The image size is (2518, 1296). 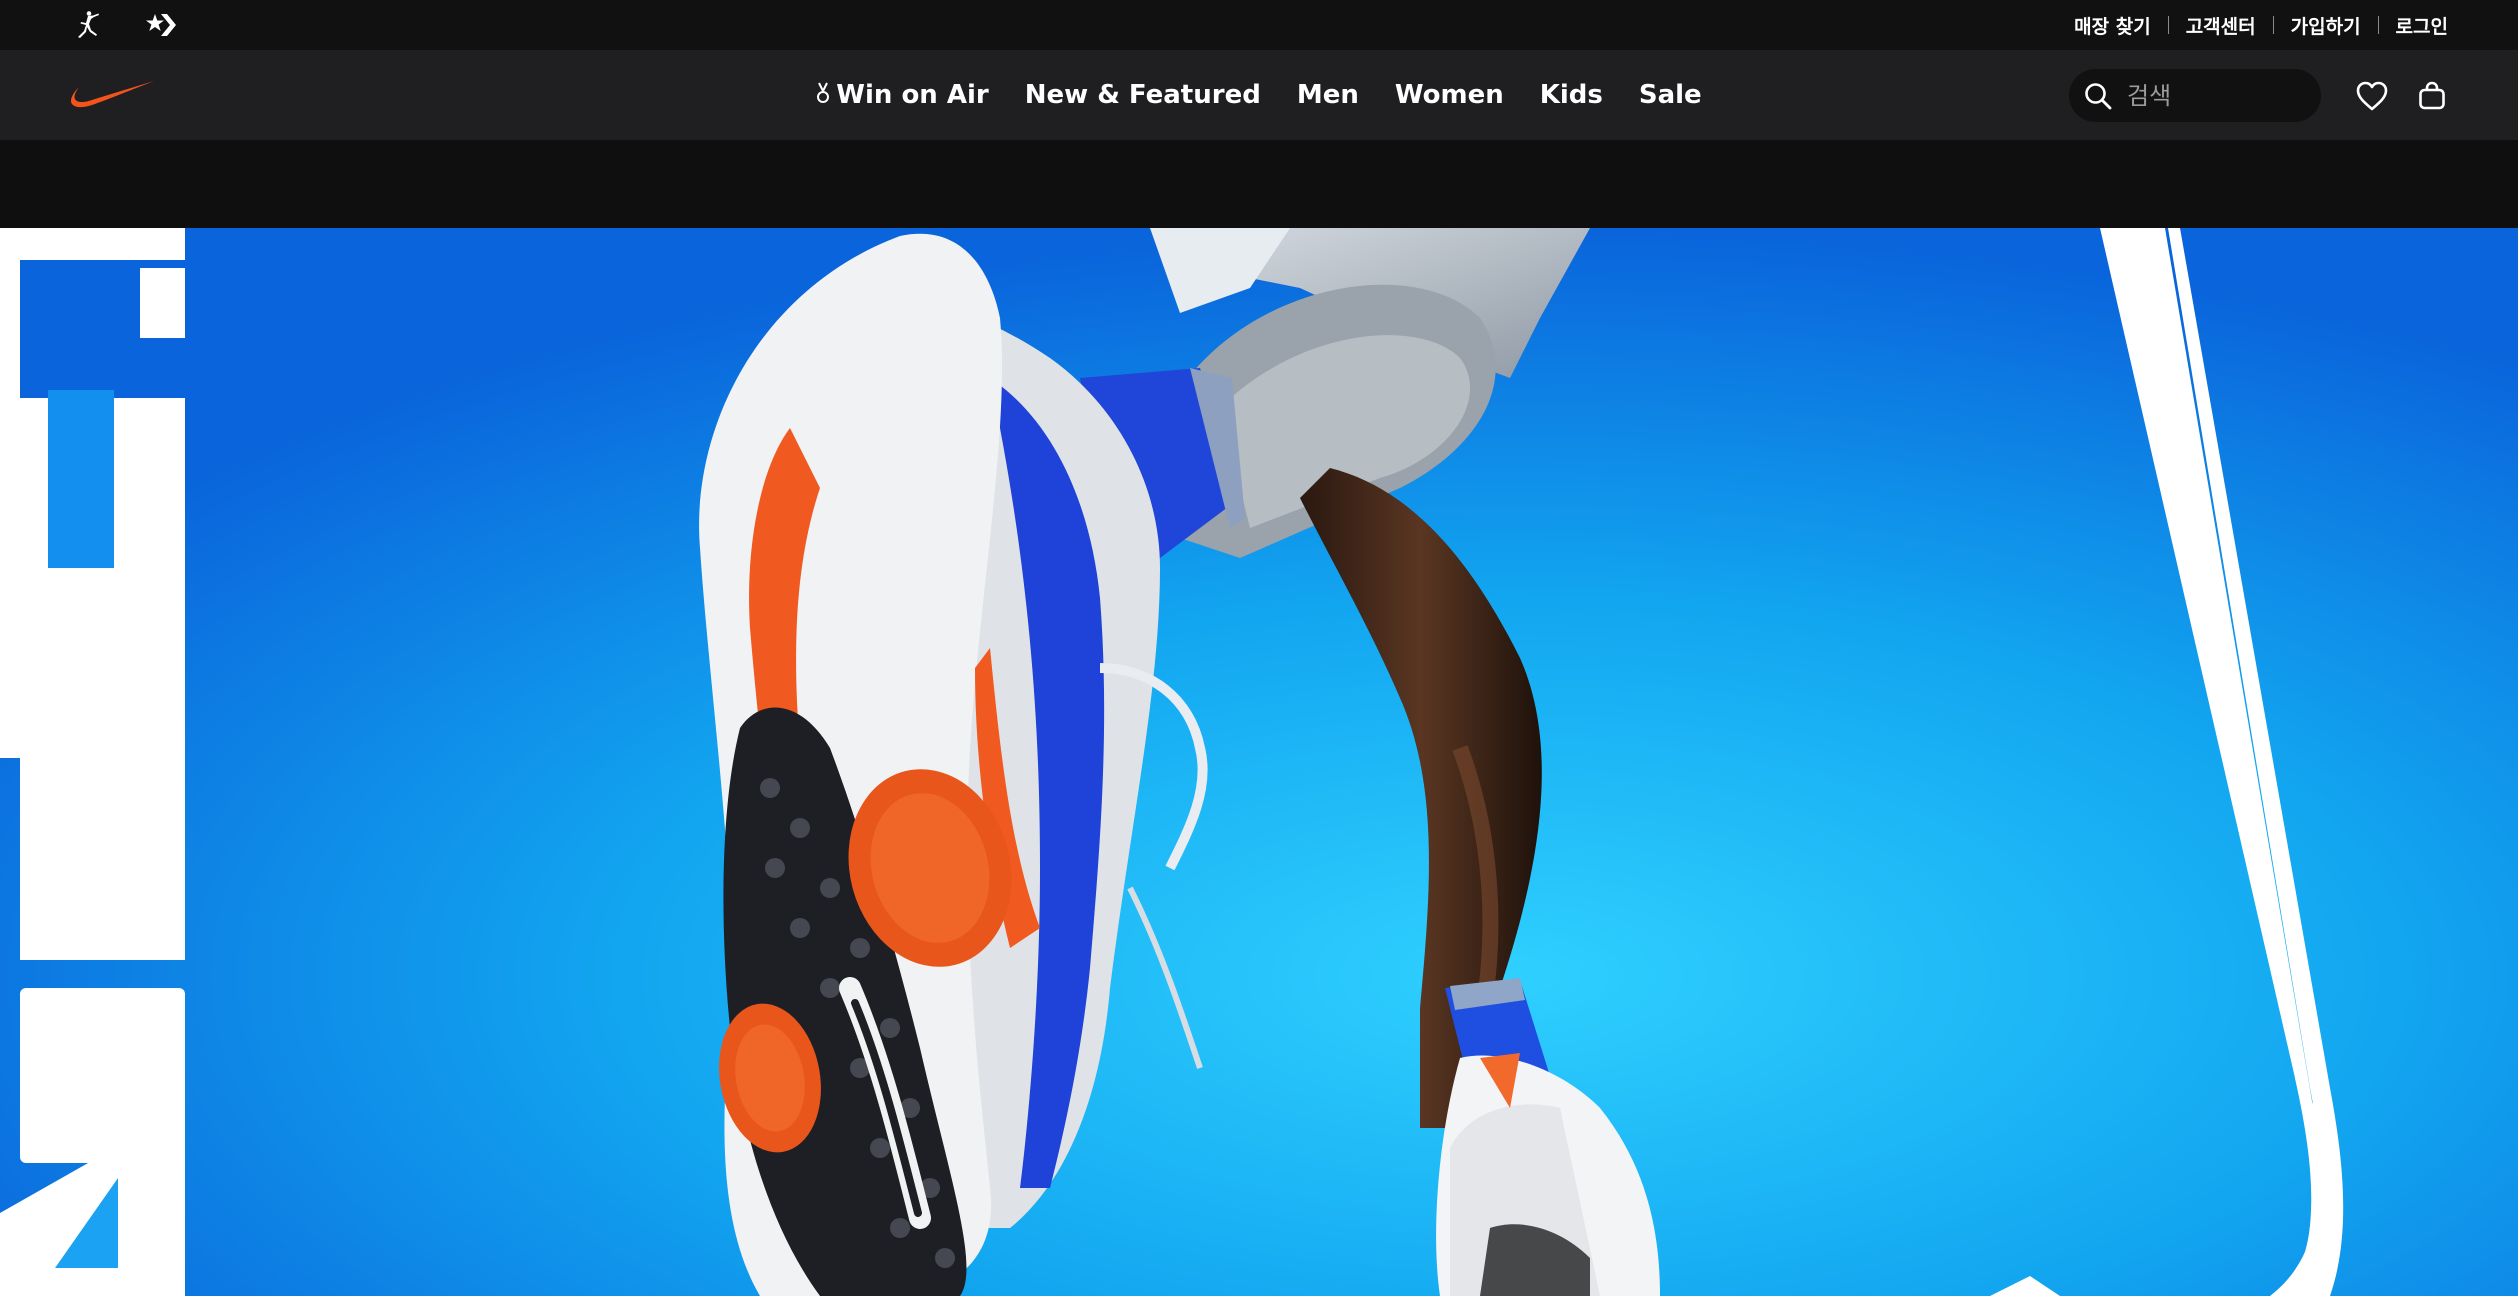 What do you see at coordinates (2220, 95) in the screenshot?
I see `search-input` at bounding box center [2220, 95].